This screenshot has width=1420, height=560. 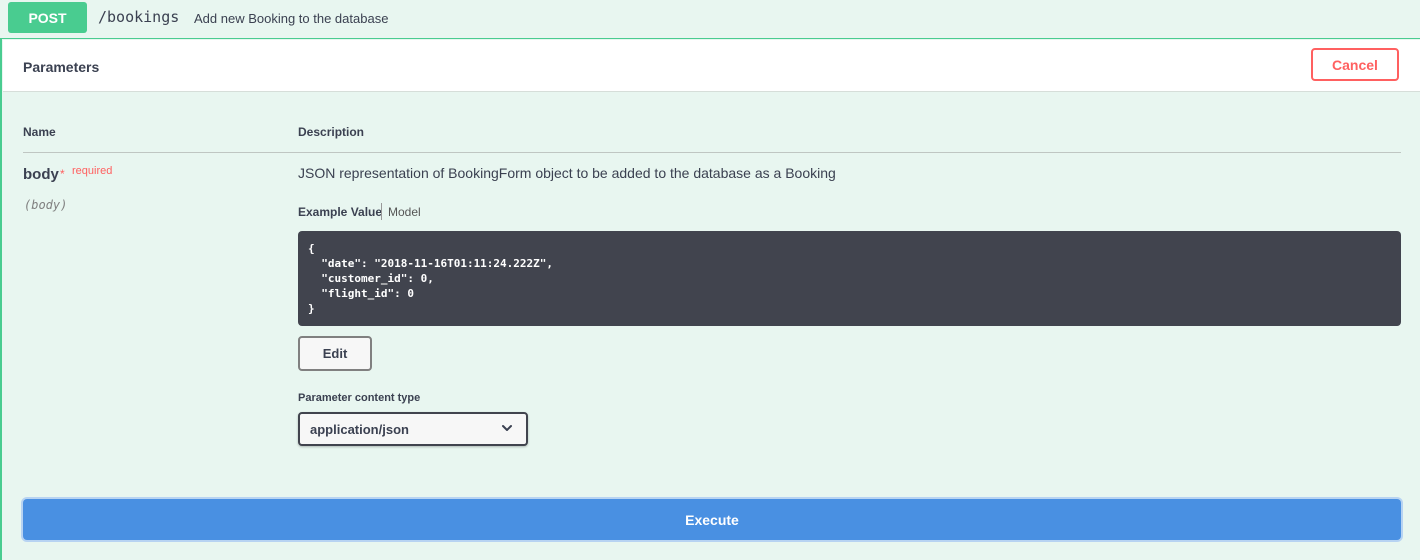 I want to click on block-left-border, so click(x=1, y=299).